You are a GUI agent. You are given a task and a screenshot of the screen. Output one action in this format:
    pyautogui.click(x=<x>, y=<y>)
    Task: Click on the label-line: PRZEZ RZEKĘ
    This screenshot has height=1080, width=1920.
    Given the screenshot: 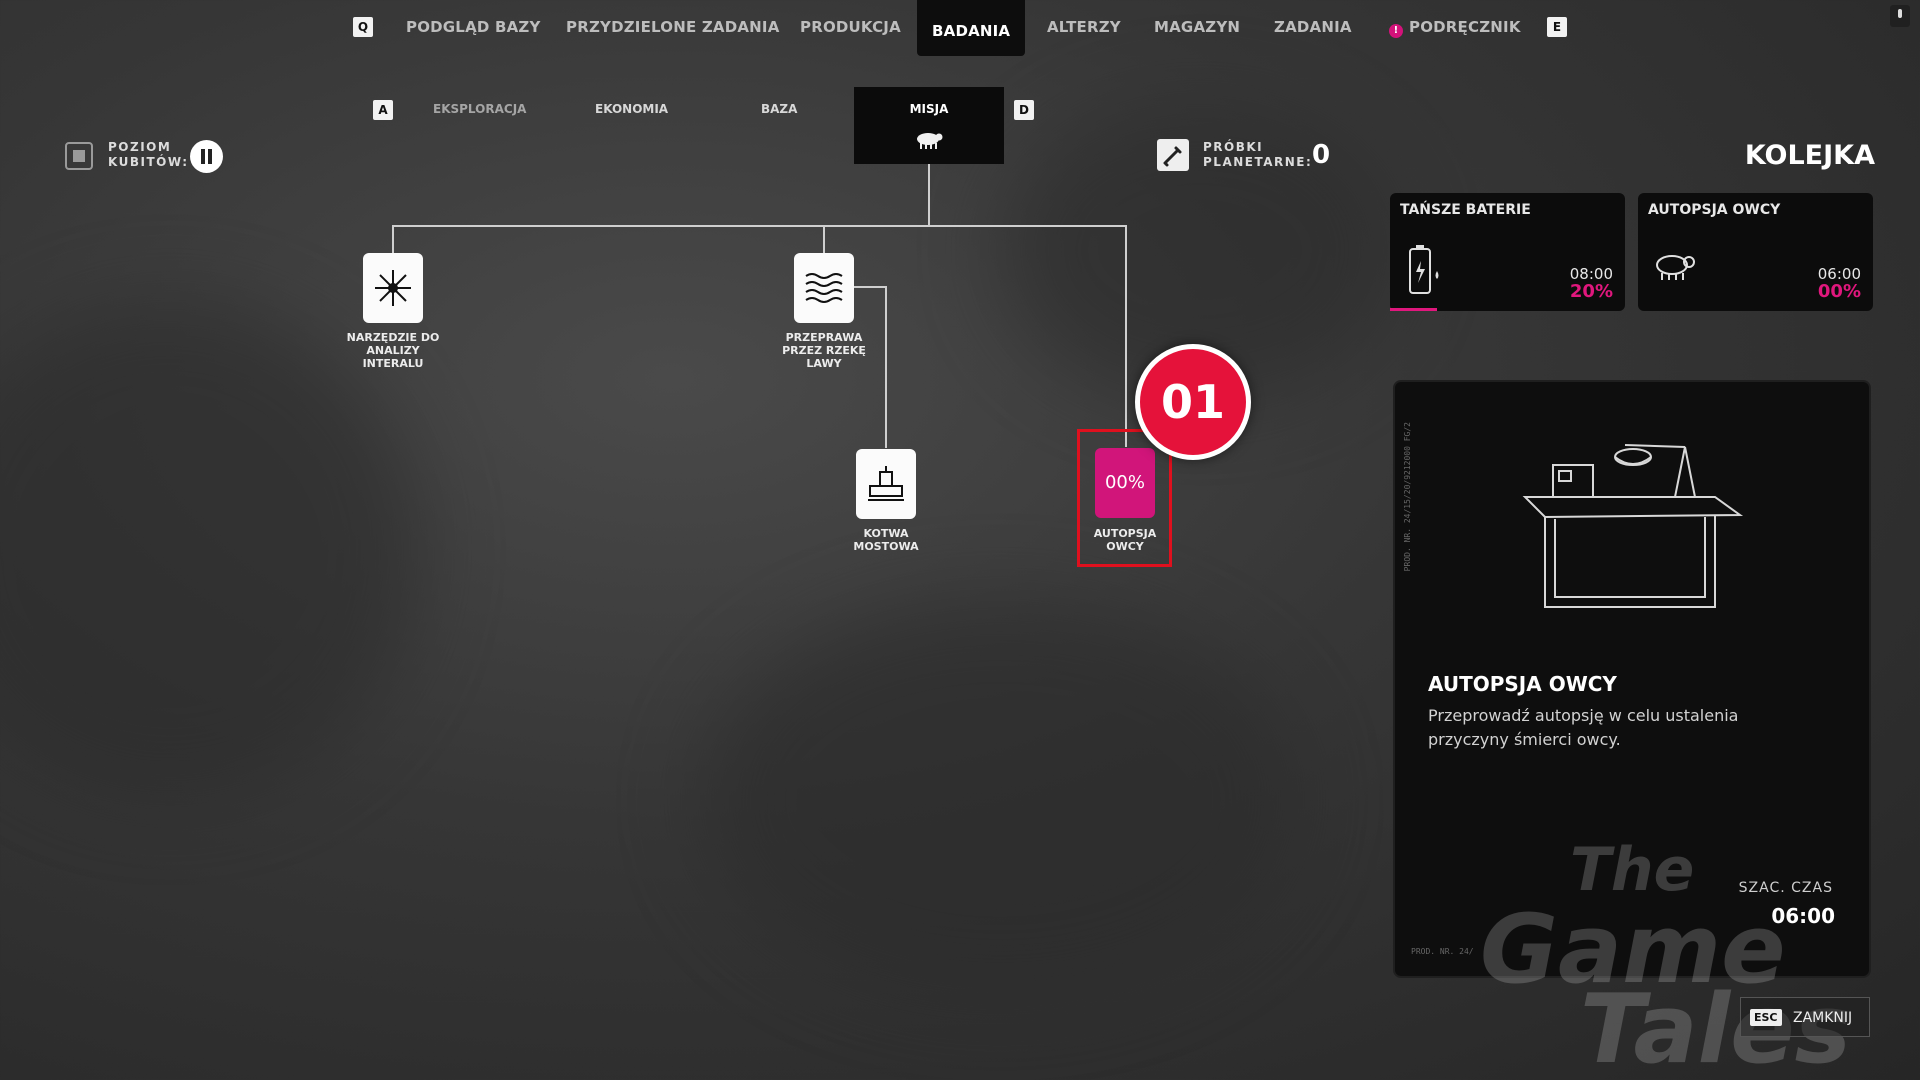 What is the action you would take?
    pyautogui.click(x=824, y=350)
    